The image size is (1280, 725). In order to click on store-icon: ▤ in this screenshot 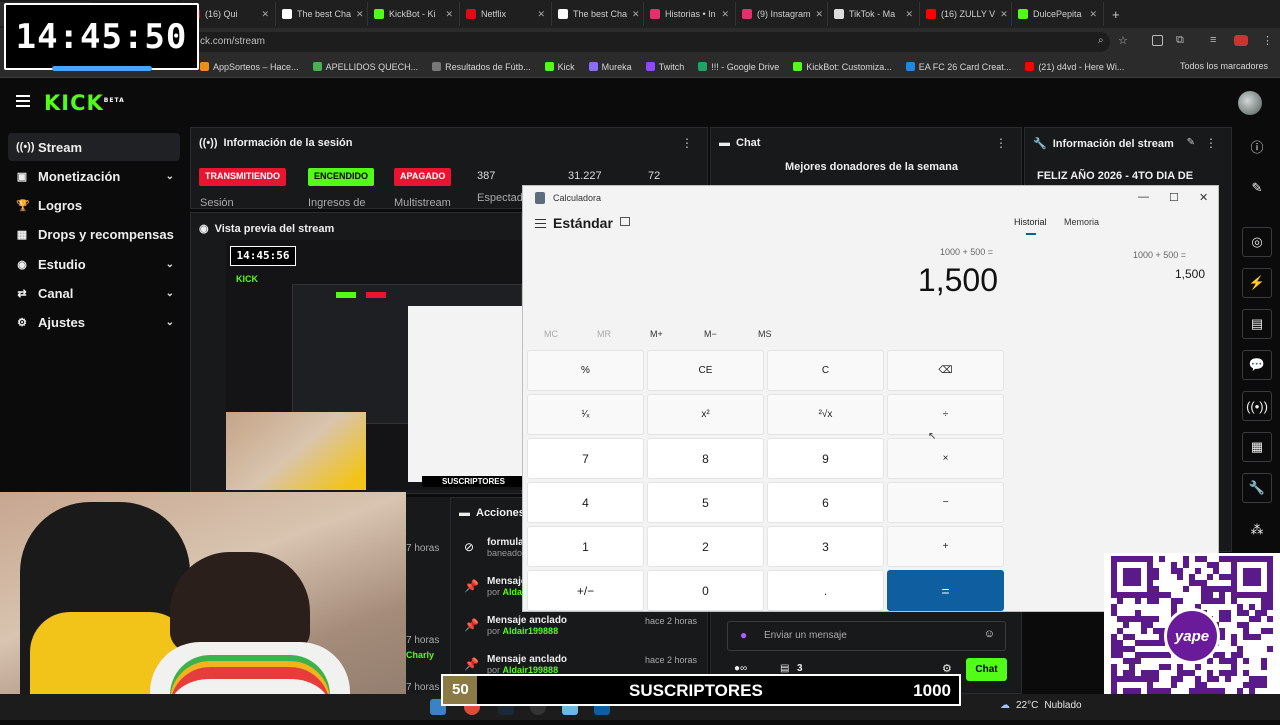, I will do `click(784, 668)`.